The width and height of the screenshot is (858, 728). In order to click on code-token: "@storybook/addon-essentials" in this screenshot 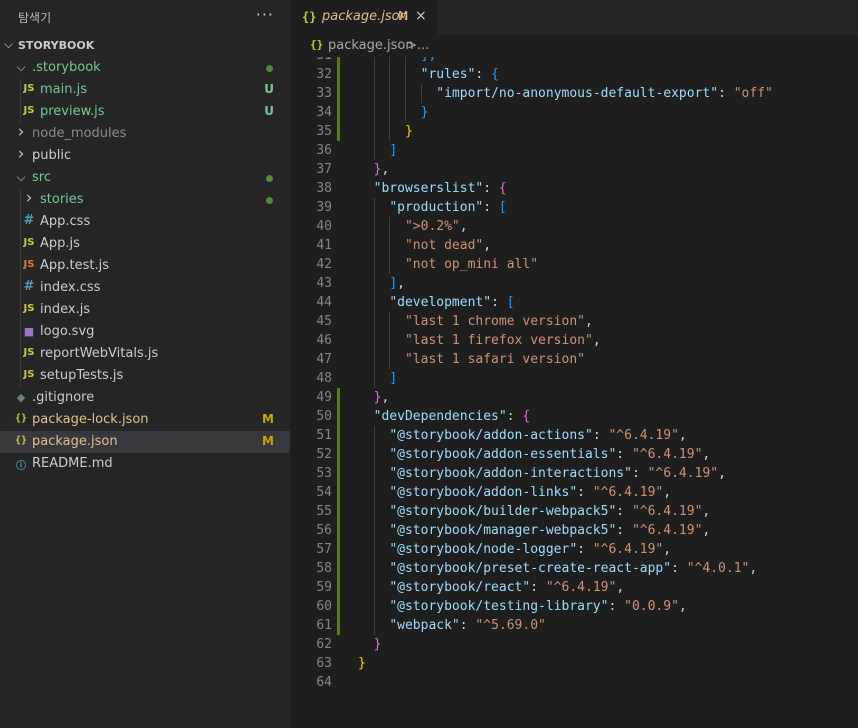, I will do `click(503, 454)`.